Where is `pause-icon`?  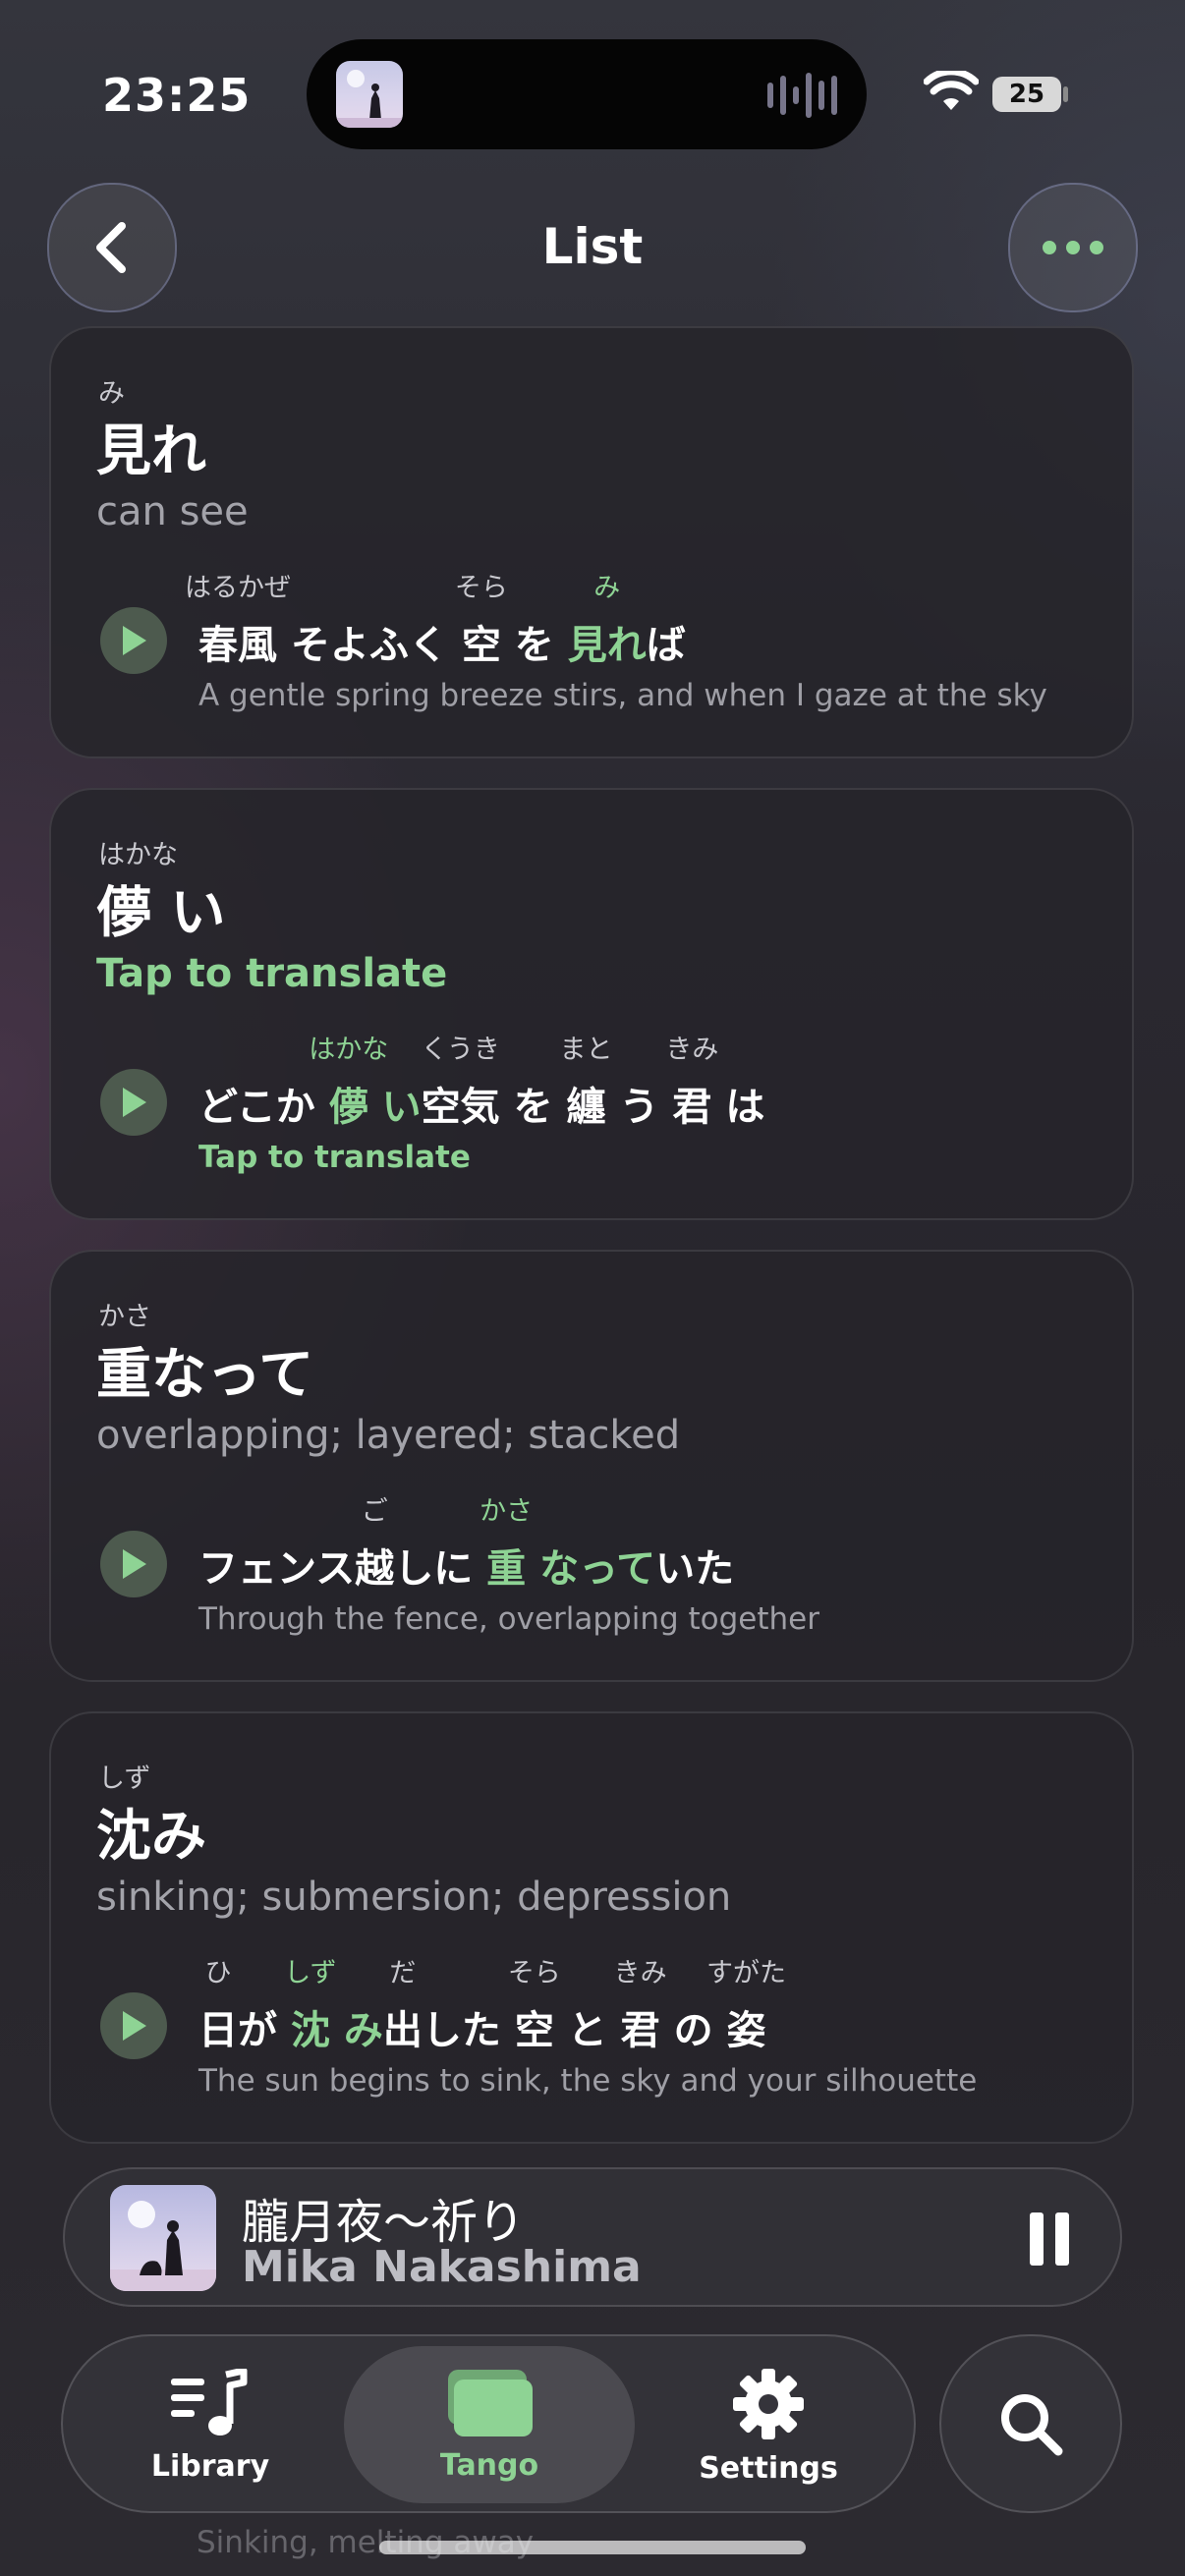
pause-icon is located at coordinates (1037, 2239).